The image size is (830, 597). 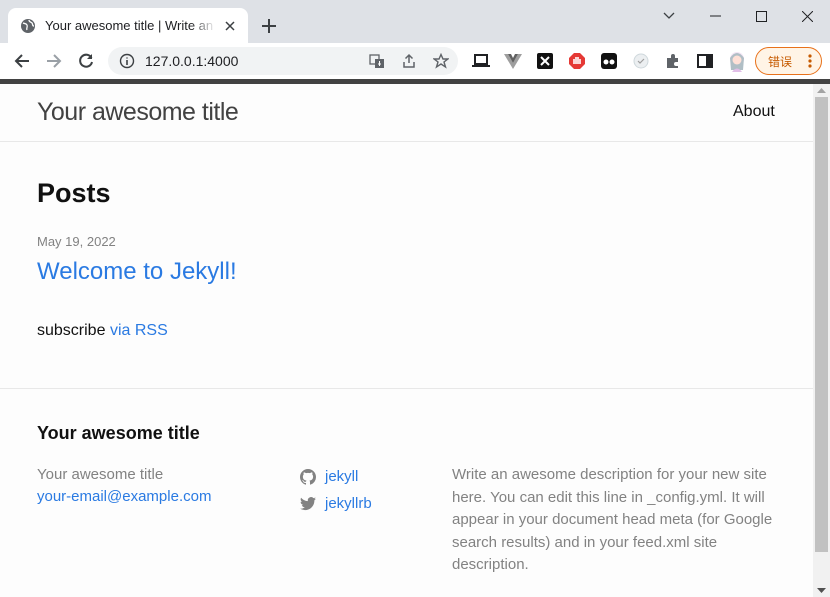 I want to click on social-item-github: jekyll, so click(x=336, y=476).